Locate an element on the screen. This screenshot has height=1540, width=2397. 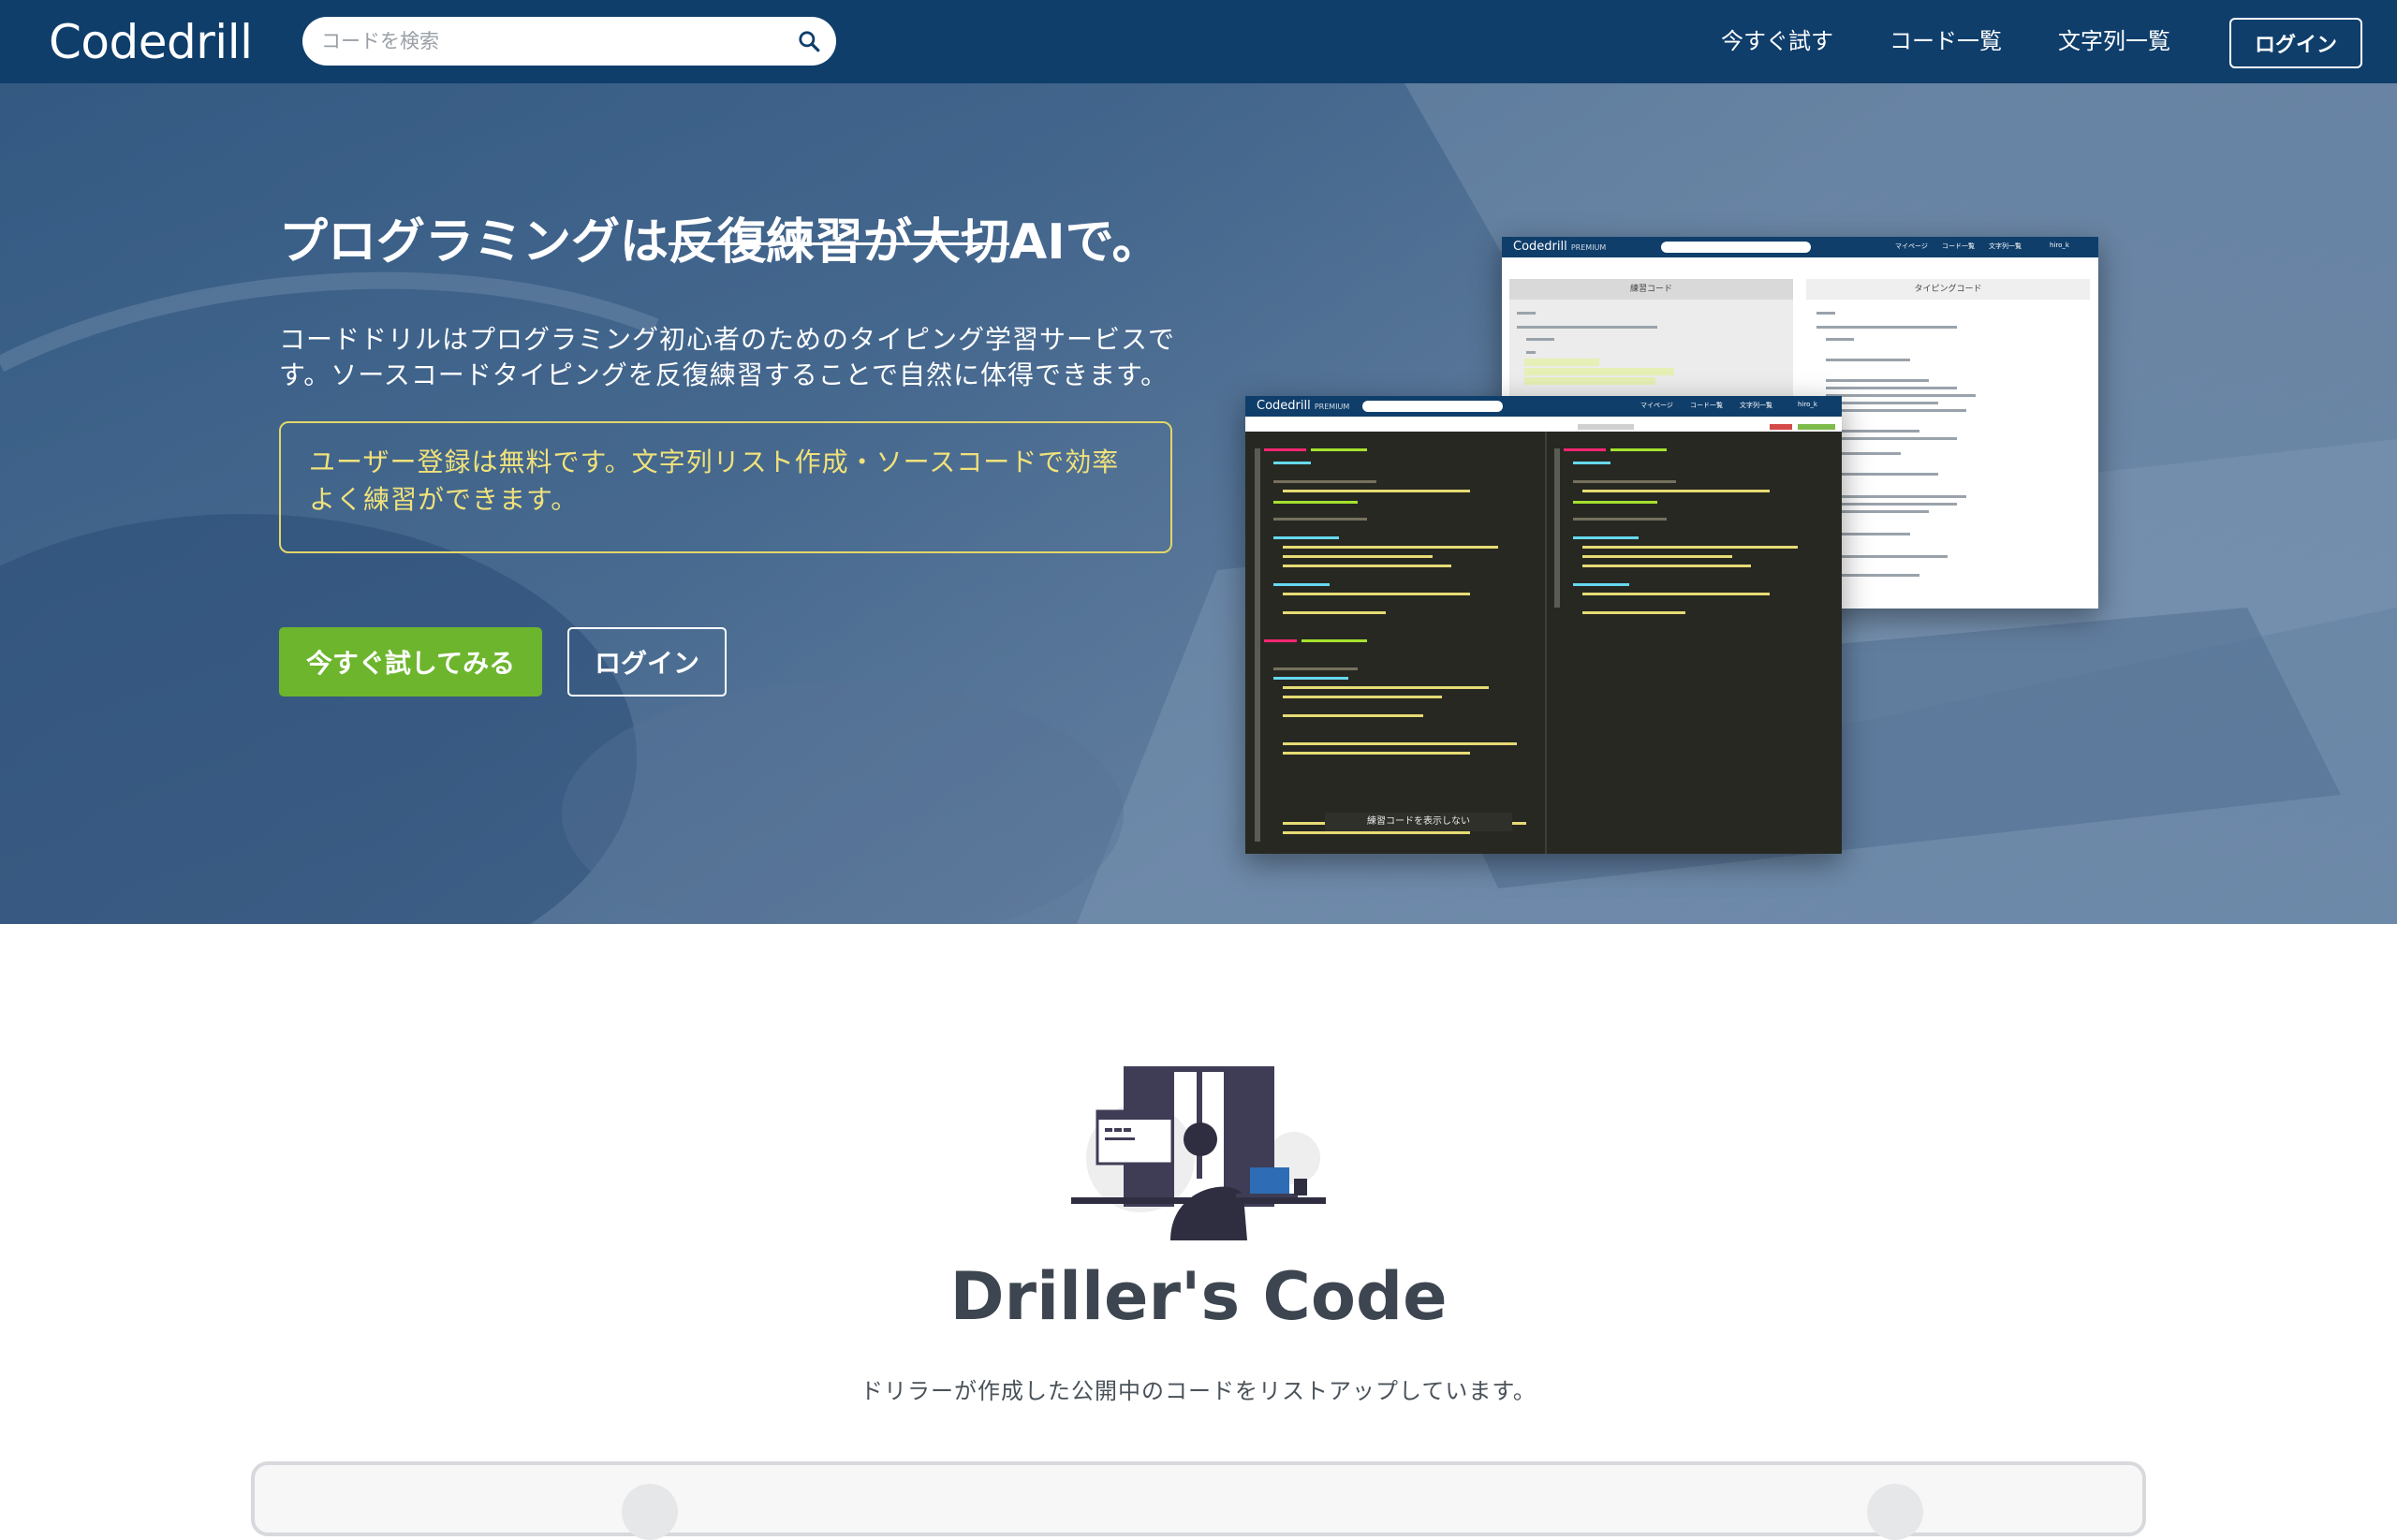
search-input is located at coordinates (544, 41).